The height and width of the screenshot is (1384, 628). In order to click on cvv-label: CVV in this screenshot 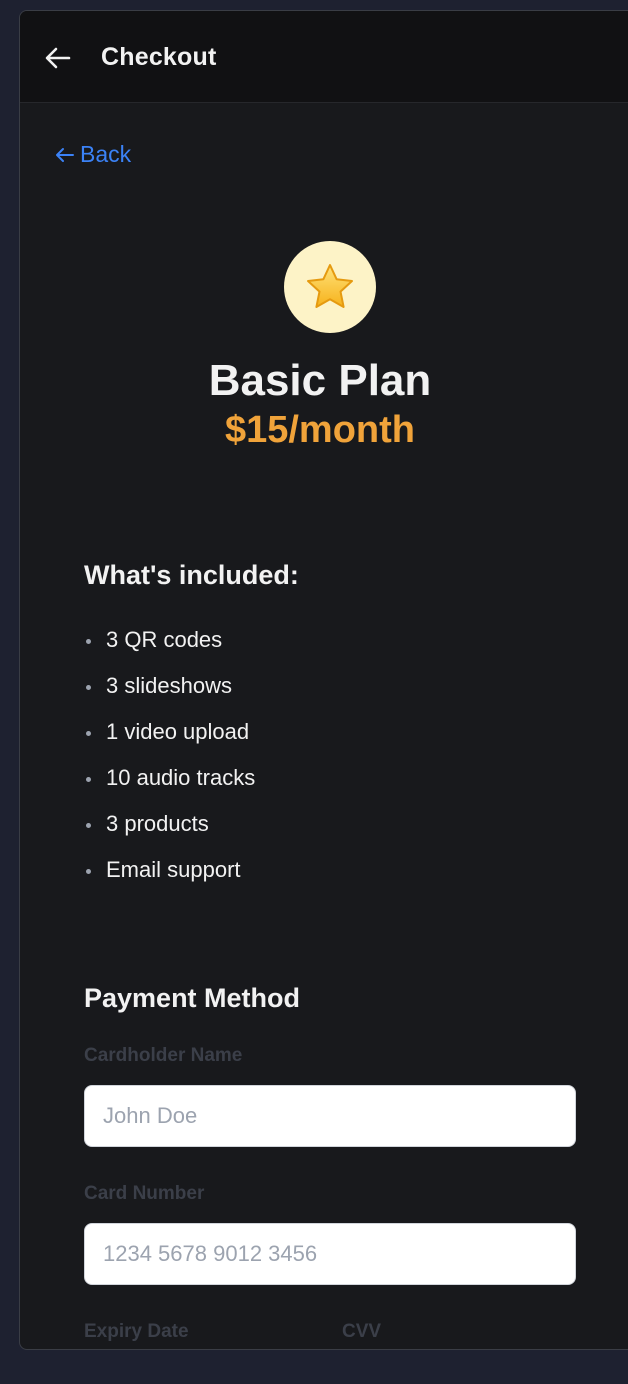, I will do `click(362, 1331)`.